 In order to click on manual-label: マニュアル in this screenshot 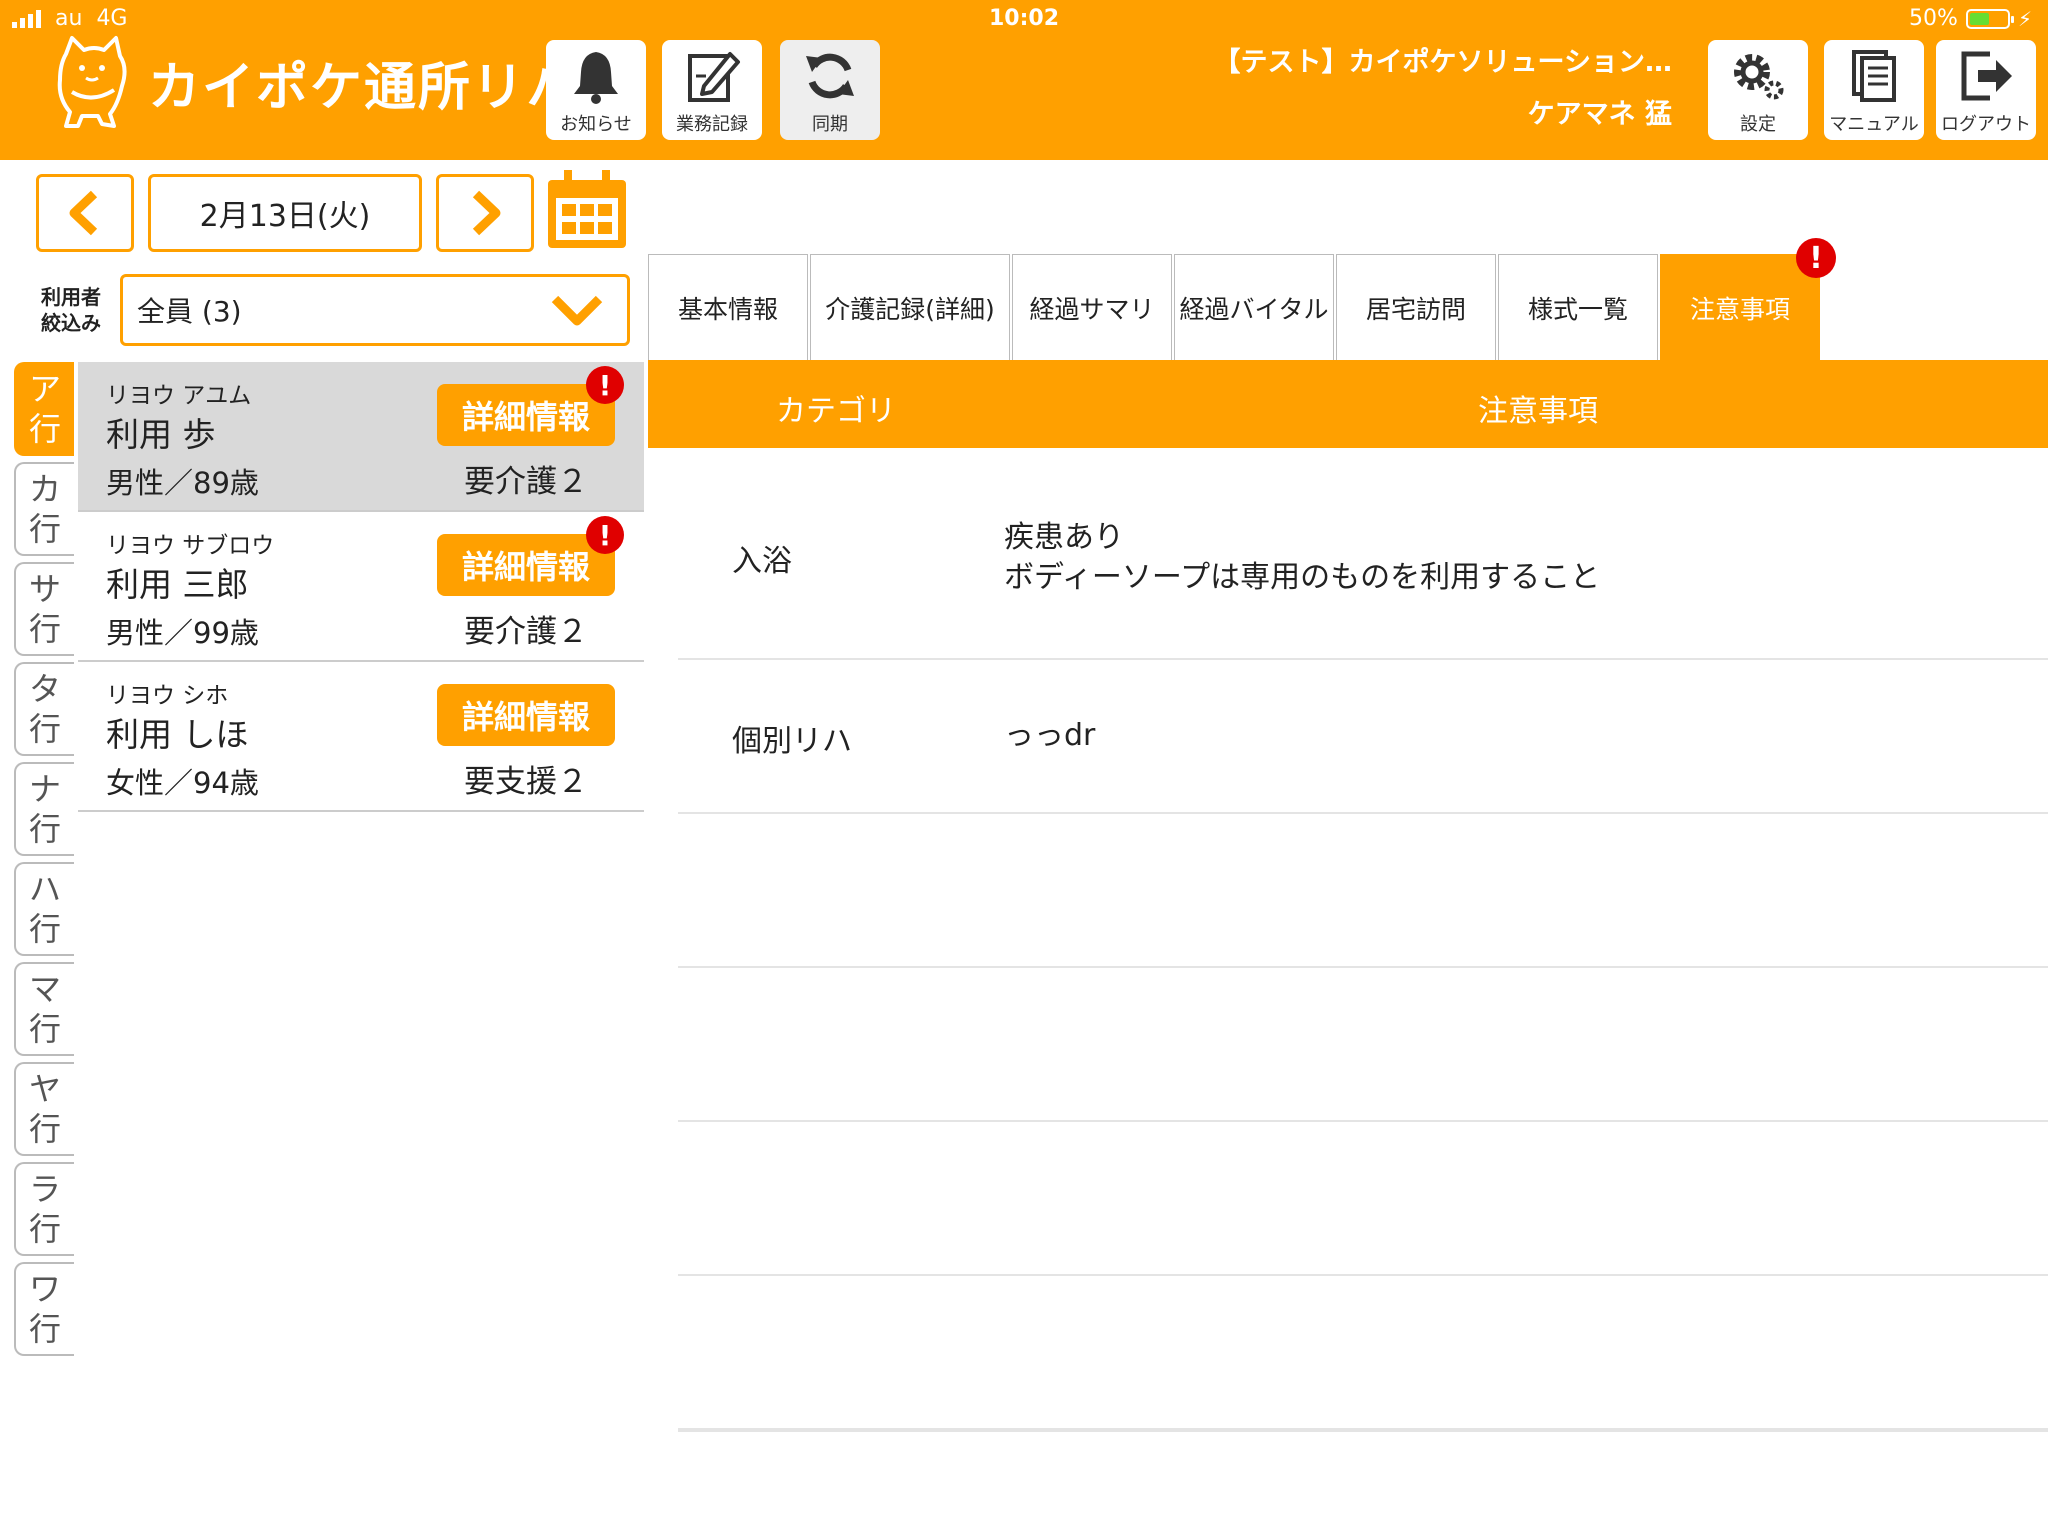, I will do `click(1874, 124)`.